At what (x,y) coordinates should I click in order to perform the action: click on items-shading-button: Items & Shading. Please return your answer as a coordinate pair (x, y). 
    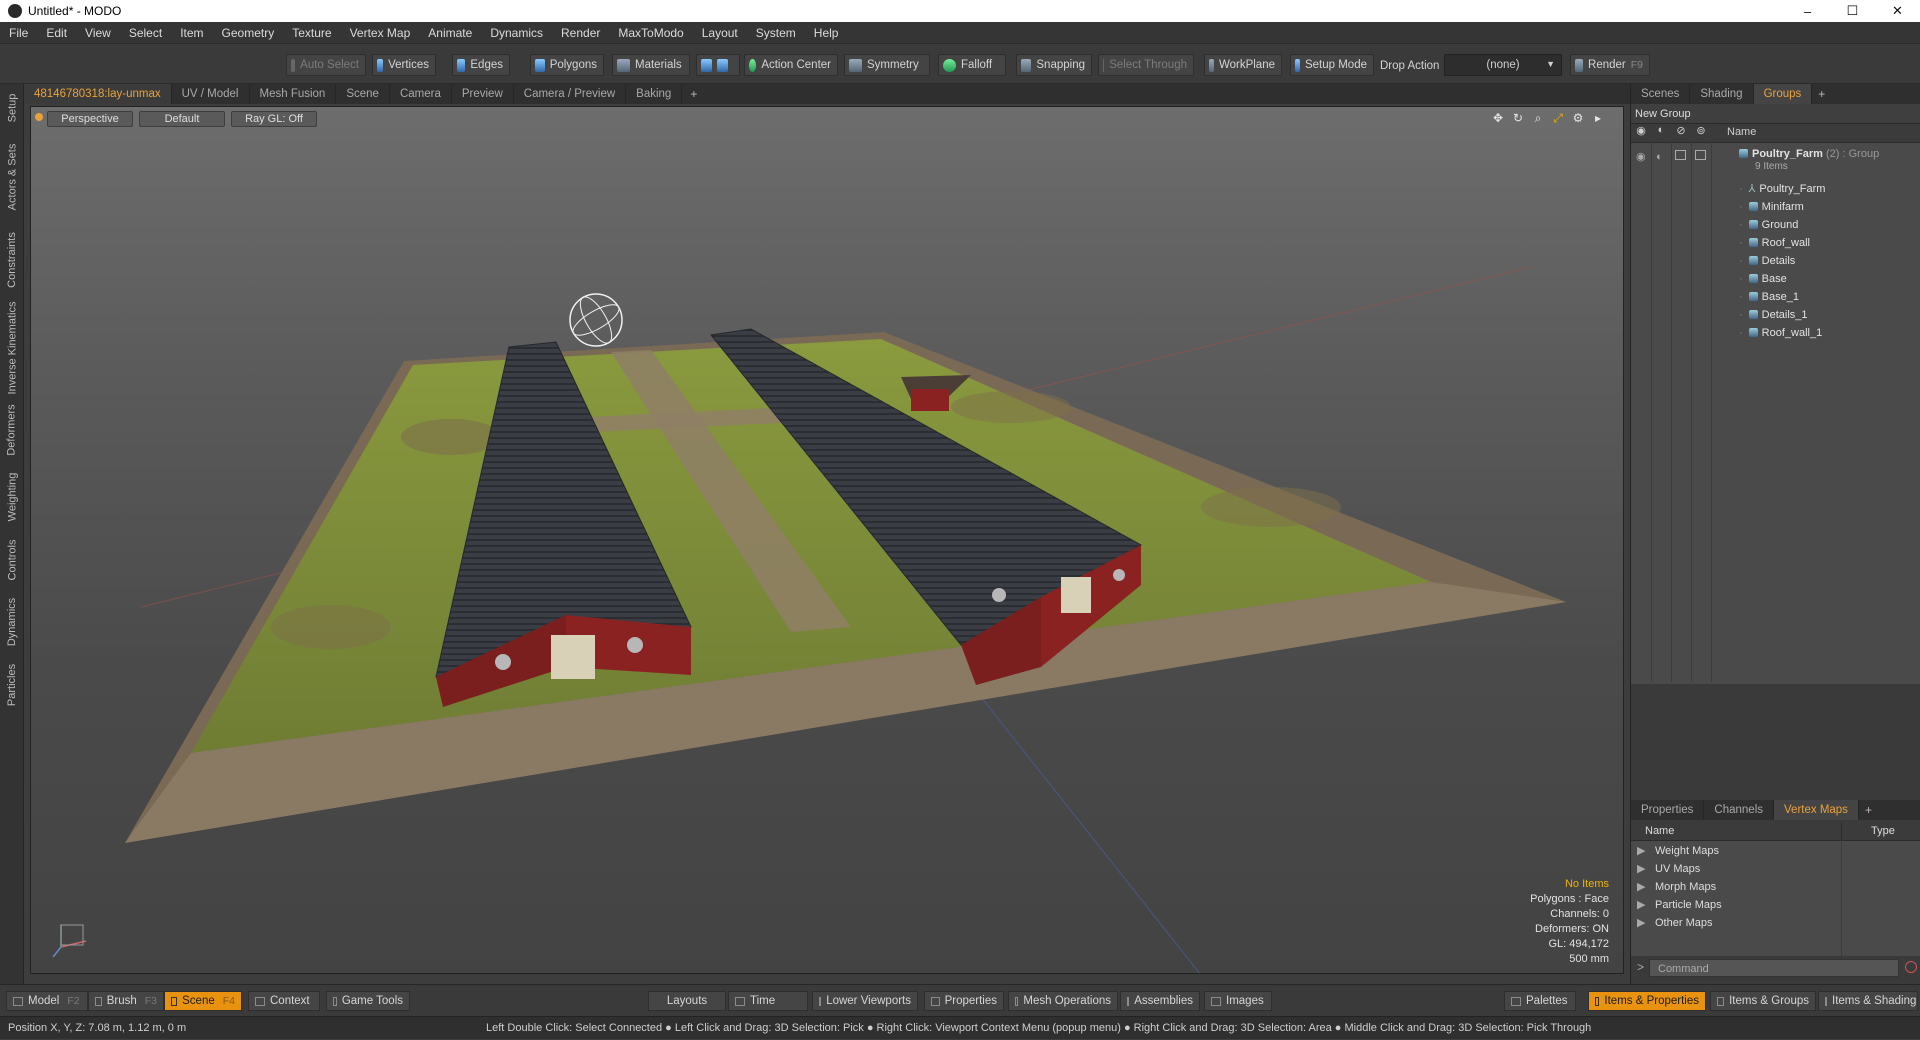
    Looking at the image, I should click on (1868, 1001).